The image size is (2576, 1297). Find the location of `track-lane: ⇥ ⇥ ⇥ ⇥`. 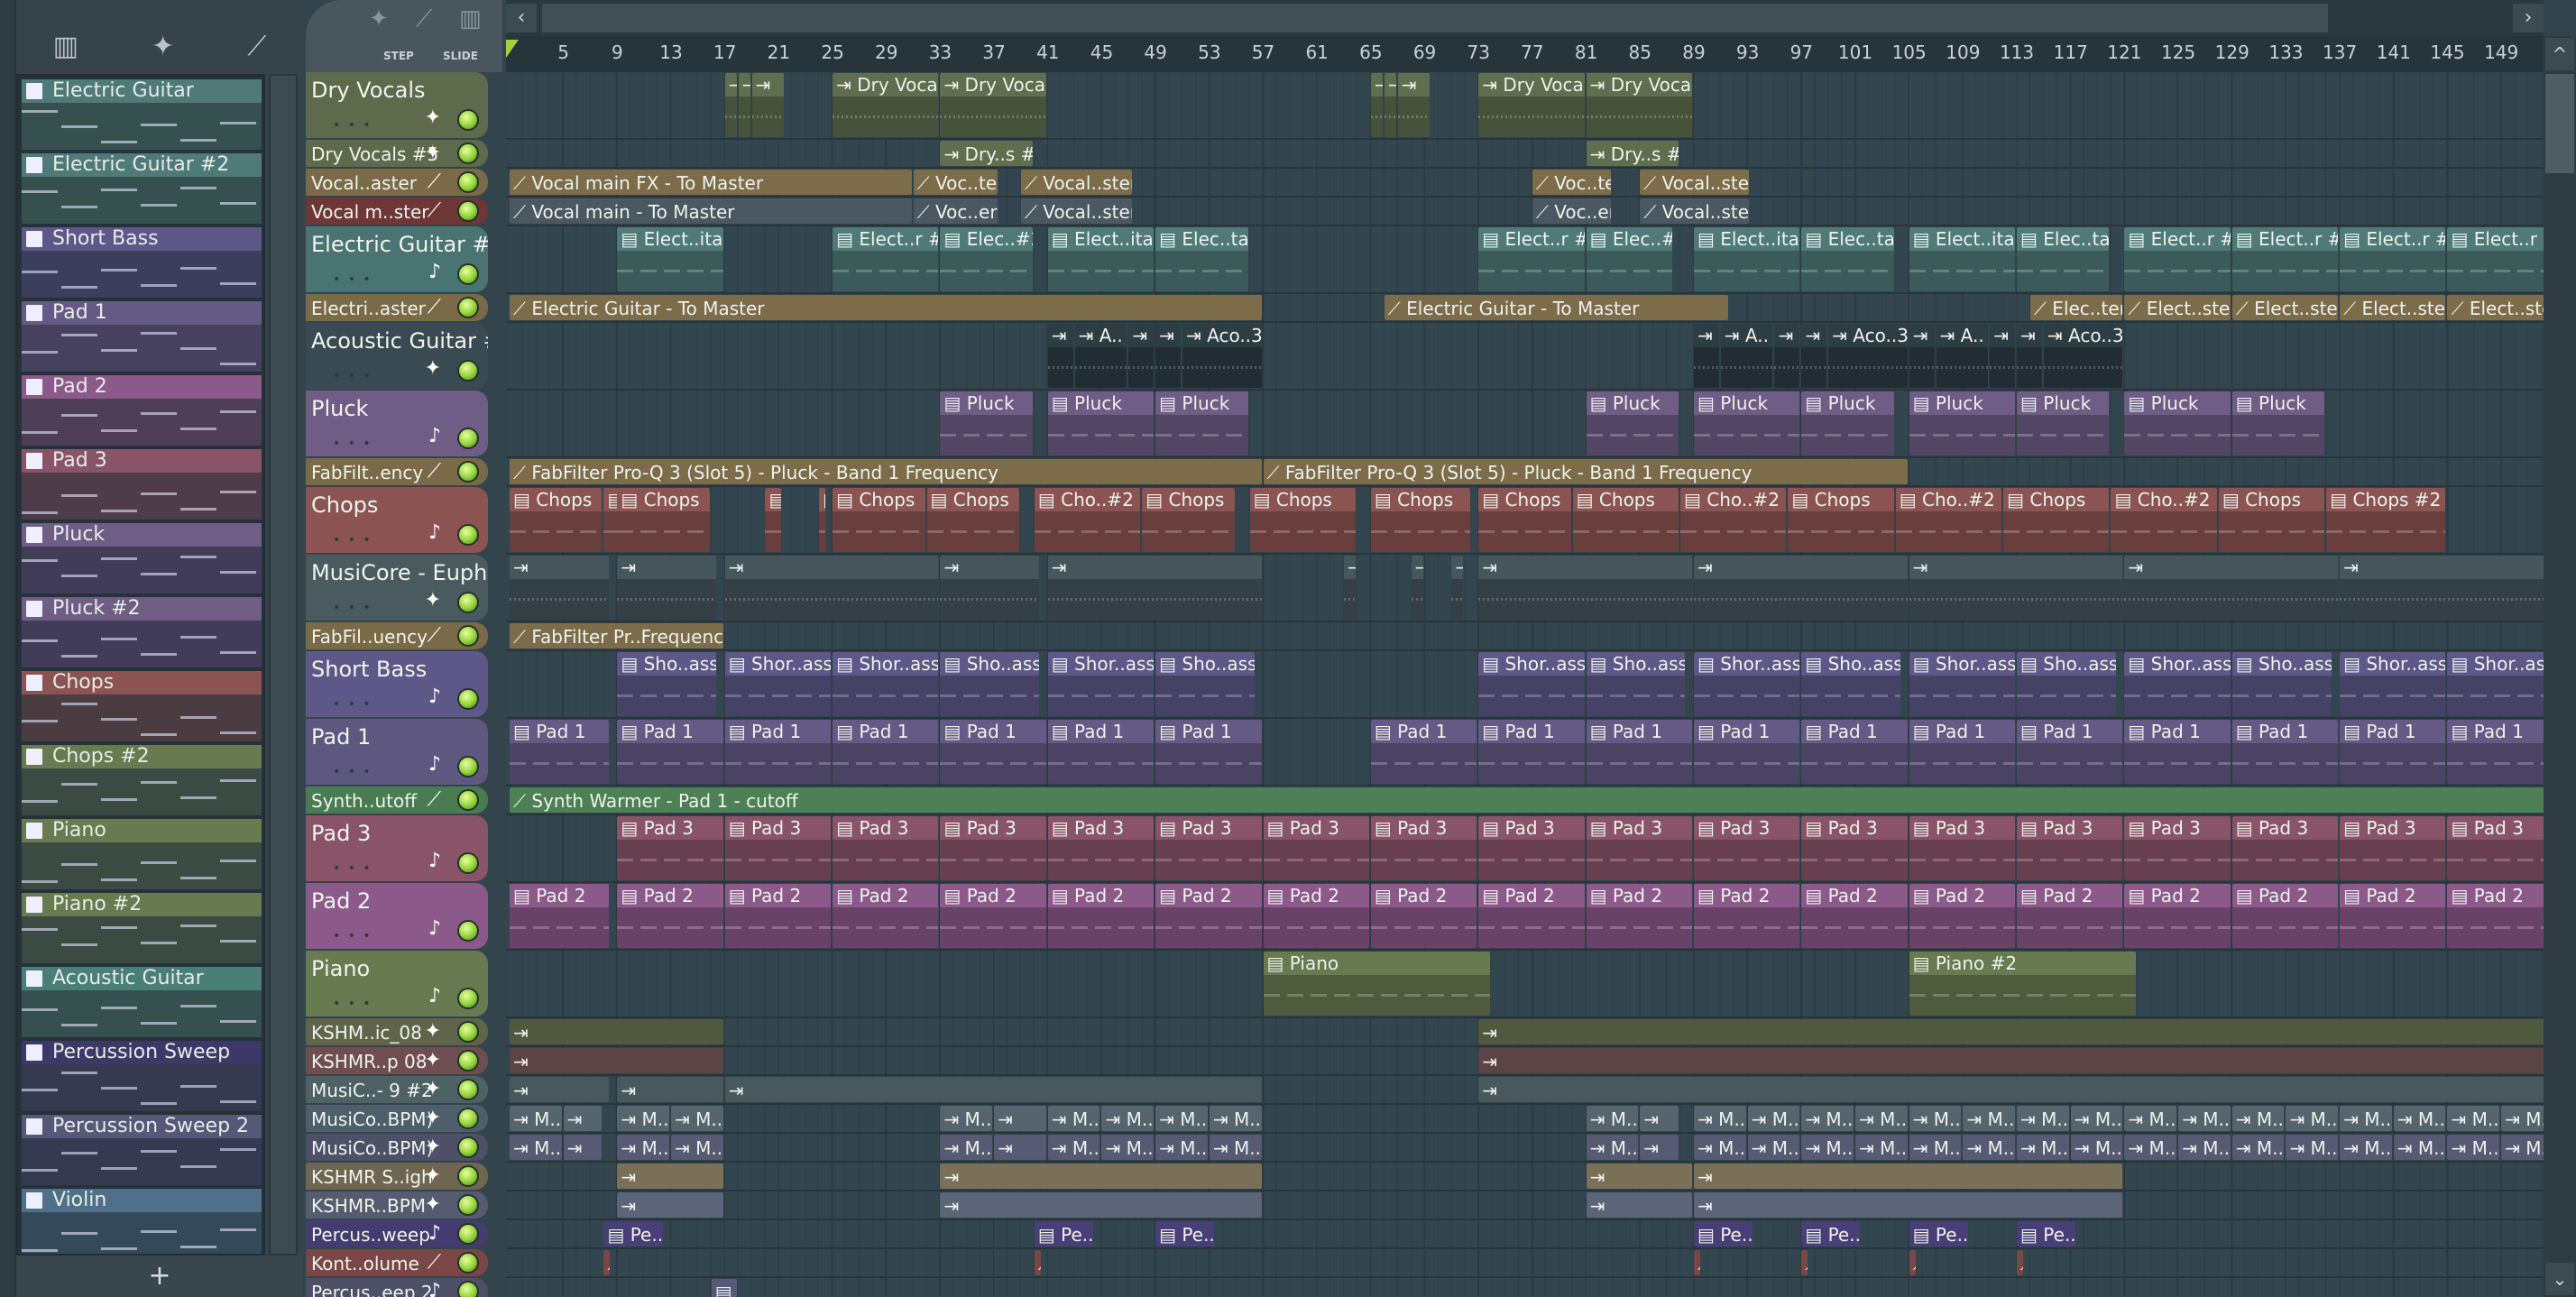

track-lane: ⇥ ⇥ ⇥ ⇥ is located at coordinates (1525, 1090).